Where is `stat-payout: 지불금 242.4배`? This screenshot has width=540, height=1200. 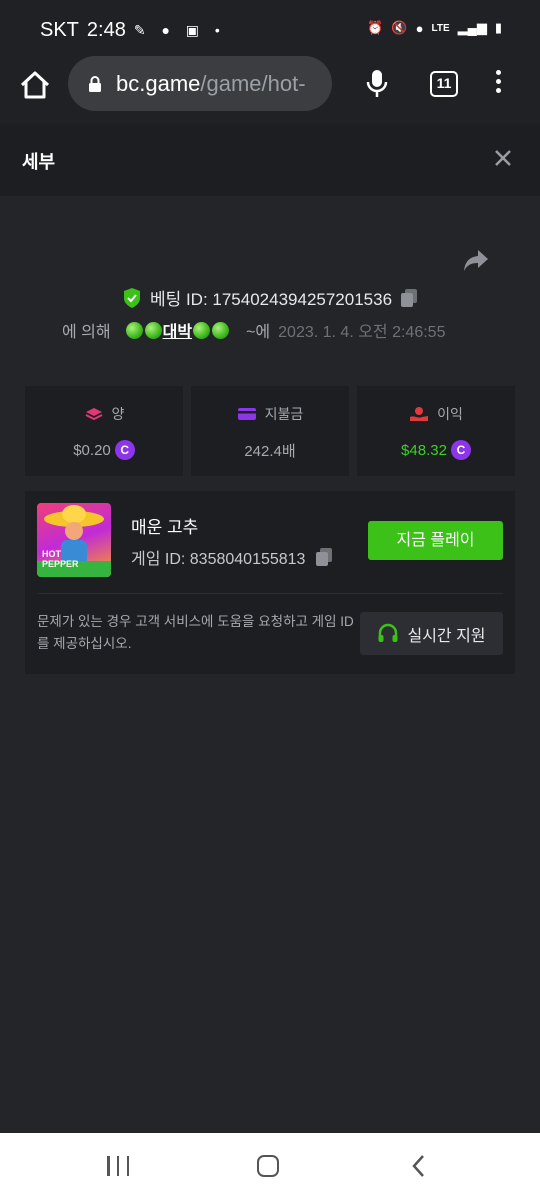 stat-payout: 지불금 242.4배 is located at coordinates (270, 431).